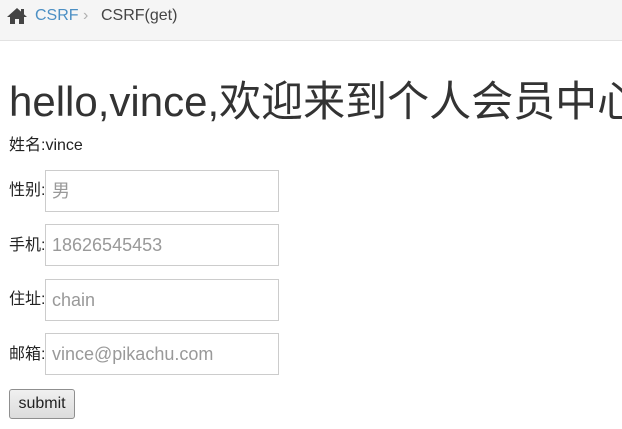 Image resolution: width=622 pixels, height=429 pixels. Describe the element at coordinates (17, 16) in the screenshot. I see `home-icon` at that location.